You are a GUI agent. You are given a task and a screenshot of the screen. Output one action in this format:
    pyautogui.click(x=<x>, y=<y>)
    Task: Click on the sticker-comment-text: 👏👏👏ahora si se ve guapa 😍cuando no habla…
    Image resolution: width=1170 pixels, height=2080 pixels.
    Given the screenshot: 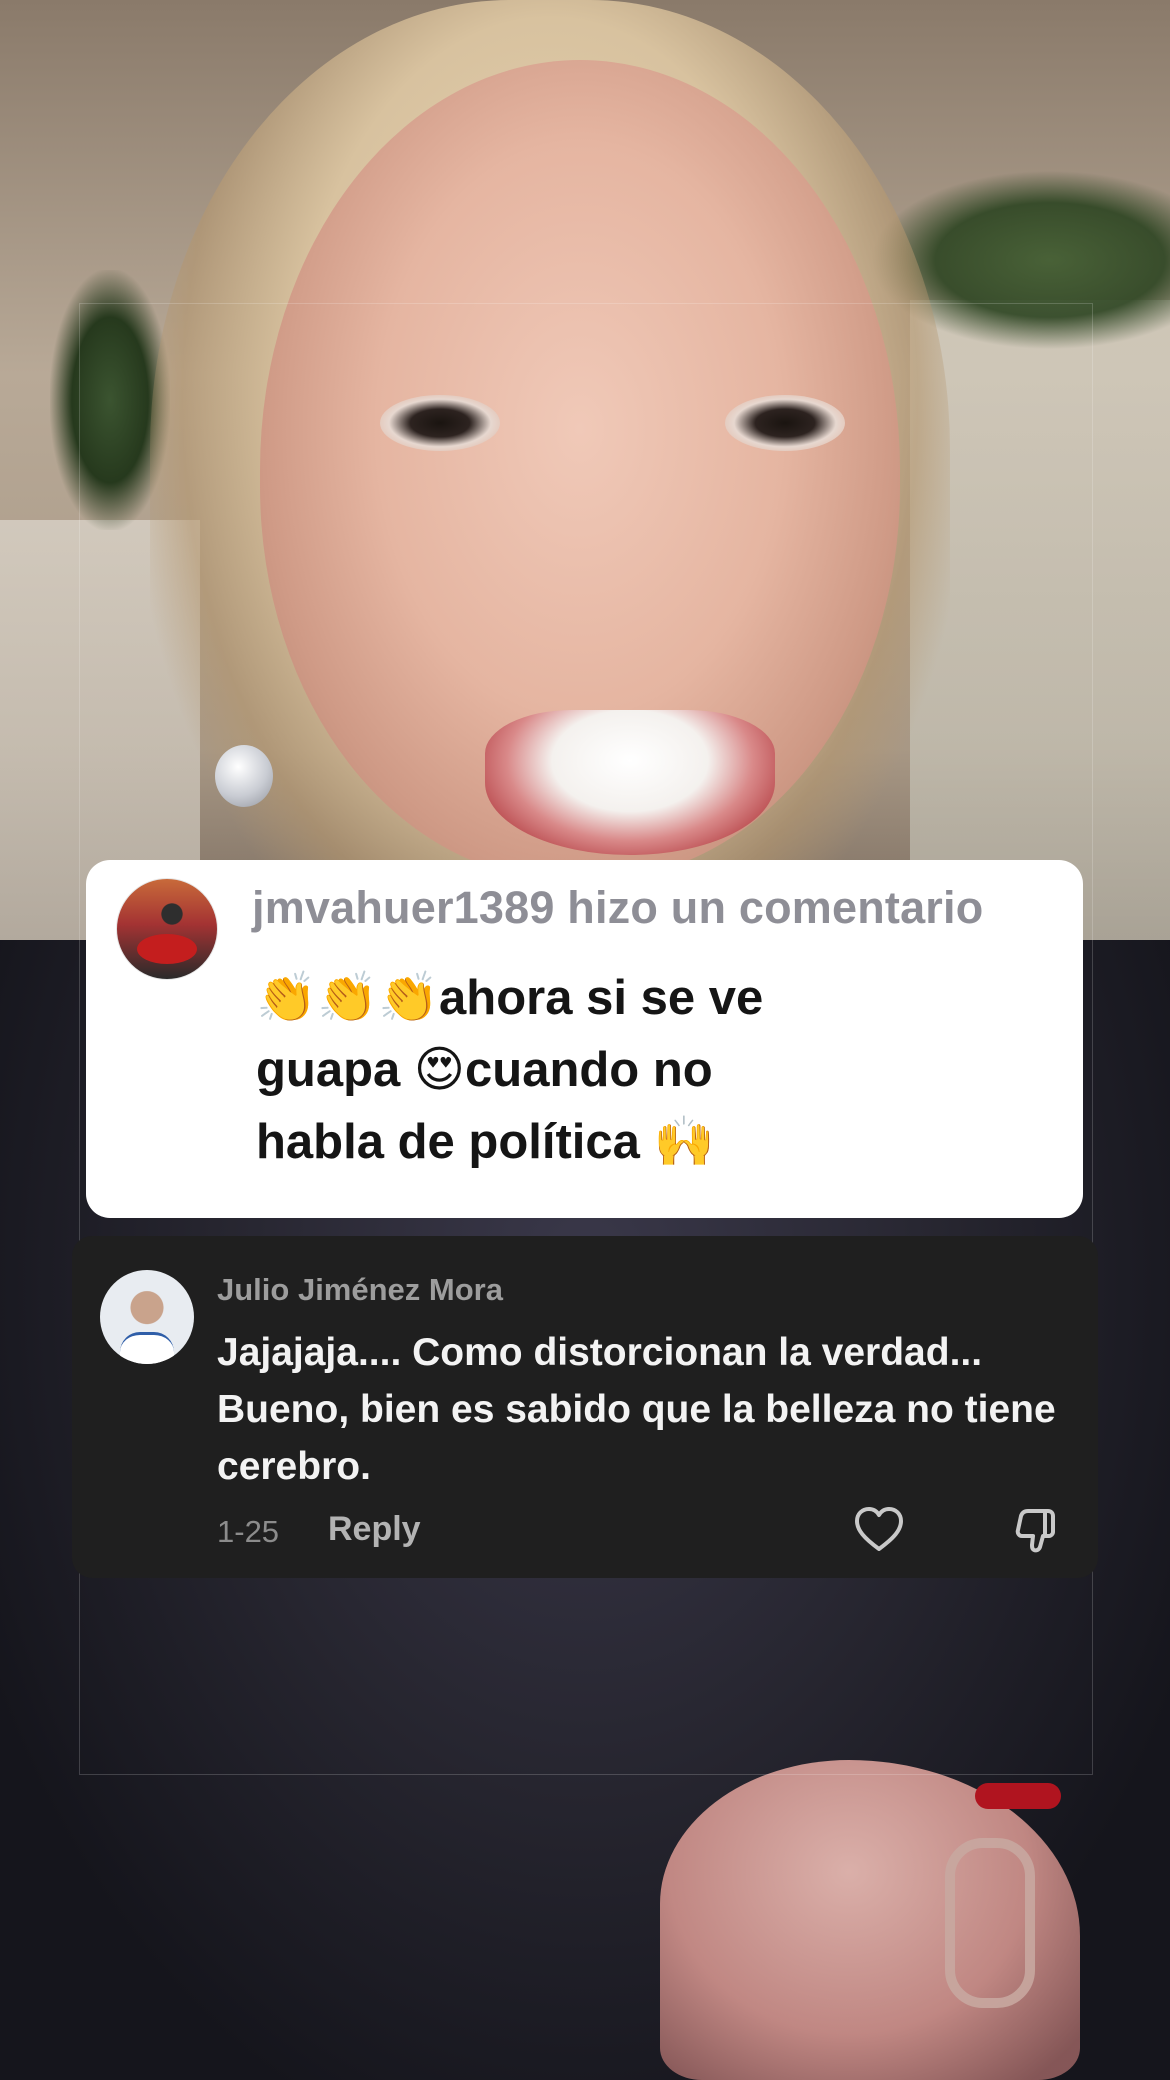 What is the action you would take?
    pyautogui.click(x=656, y=1070)
    